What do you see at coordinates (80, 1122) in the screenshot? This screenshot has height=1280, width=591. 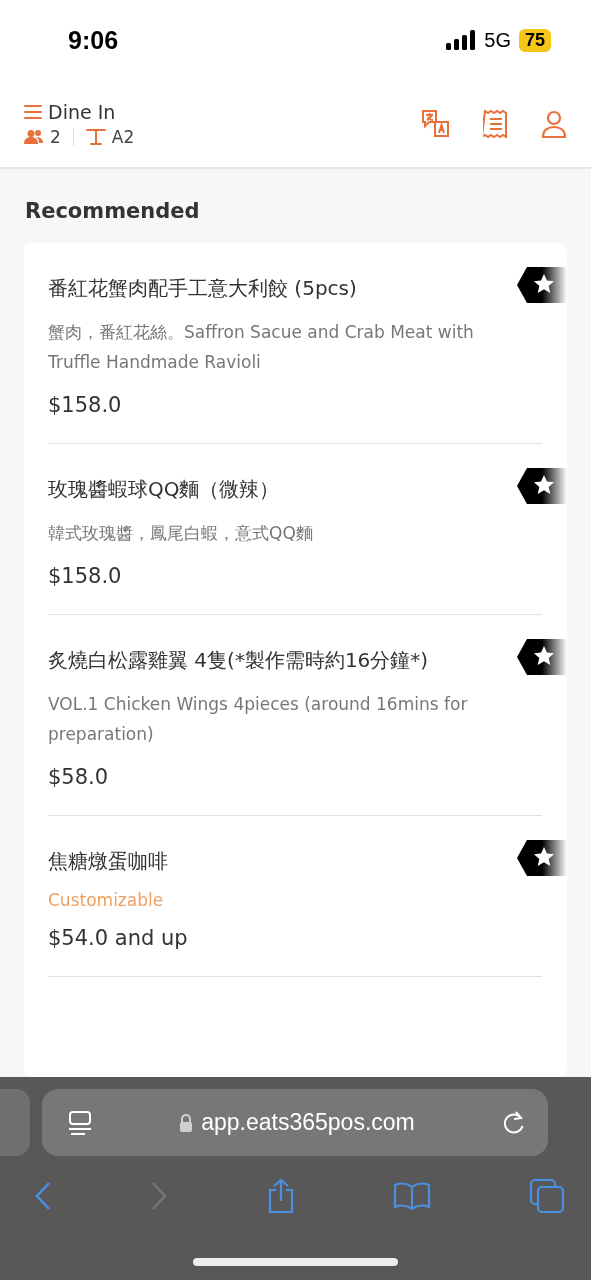 I see `reader-icon` at bounding box center [80, 1122].